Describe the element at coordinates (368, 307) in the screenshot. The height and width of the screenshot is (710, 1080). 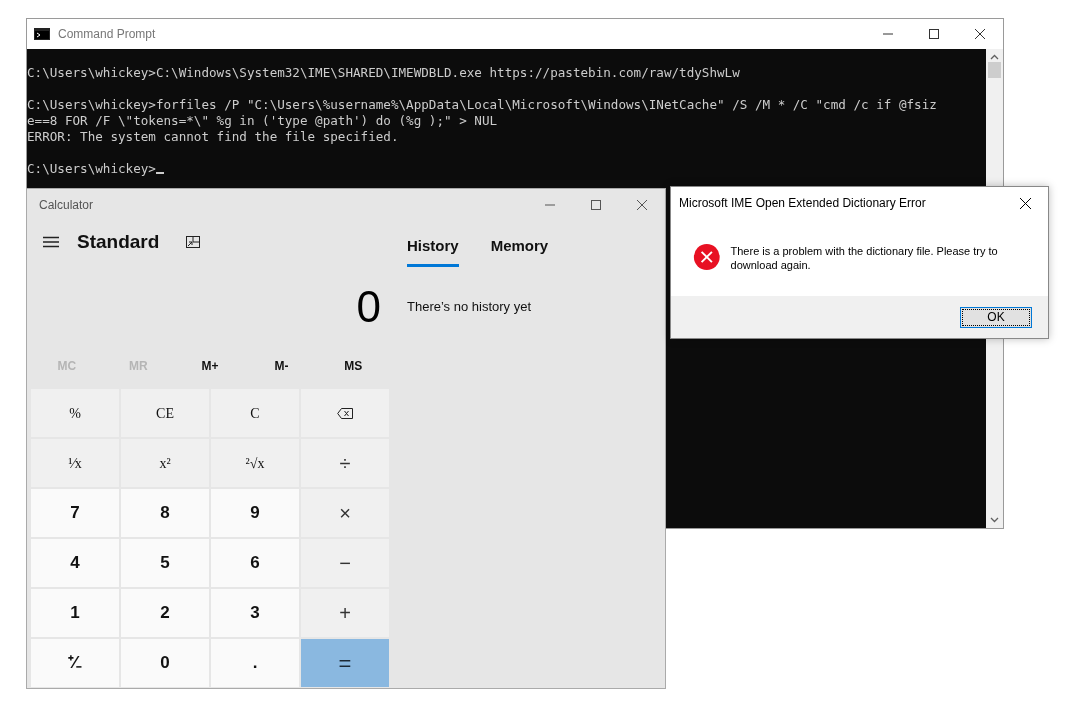
I see `display-value: 0` at that location.